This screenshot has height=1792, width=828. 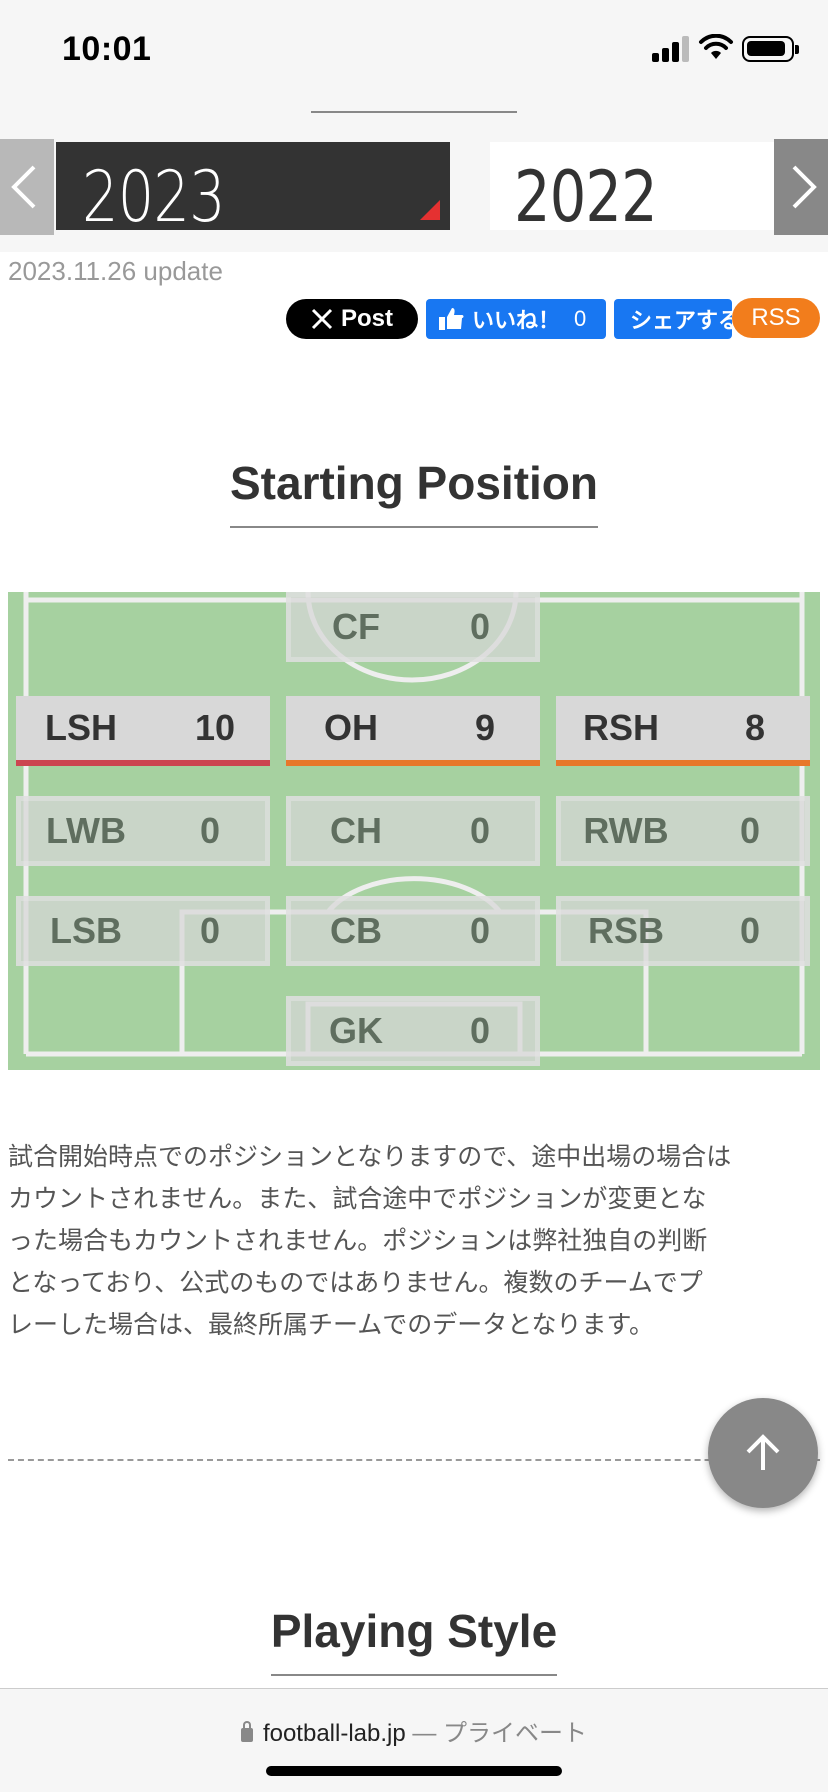 What do you see at coordinates (143, 931) in the screenshot?
I see `position-lsb: LSB 0` at bounding box center [143, 931].